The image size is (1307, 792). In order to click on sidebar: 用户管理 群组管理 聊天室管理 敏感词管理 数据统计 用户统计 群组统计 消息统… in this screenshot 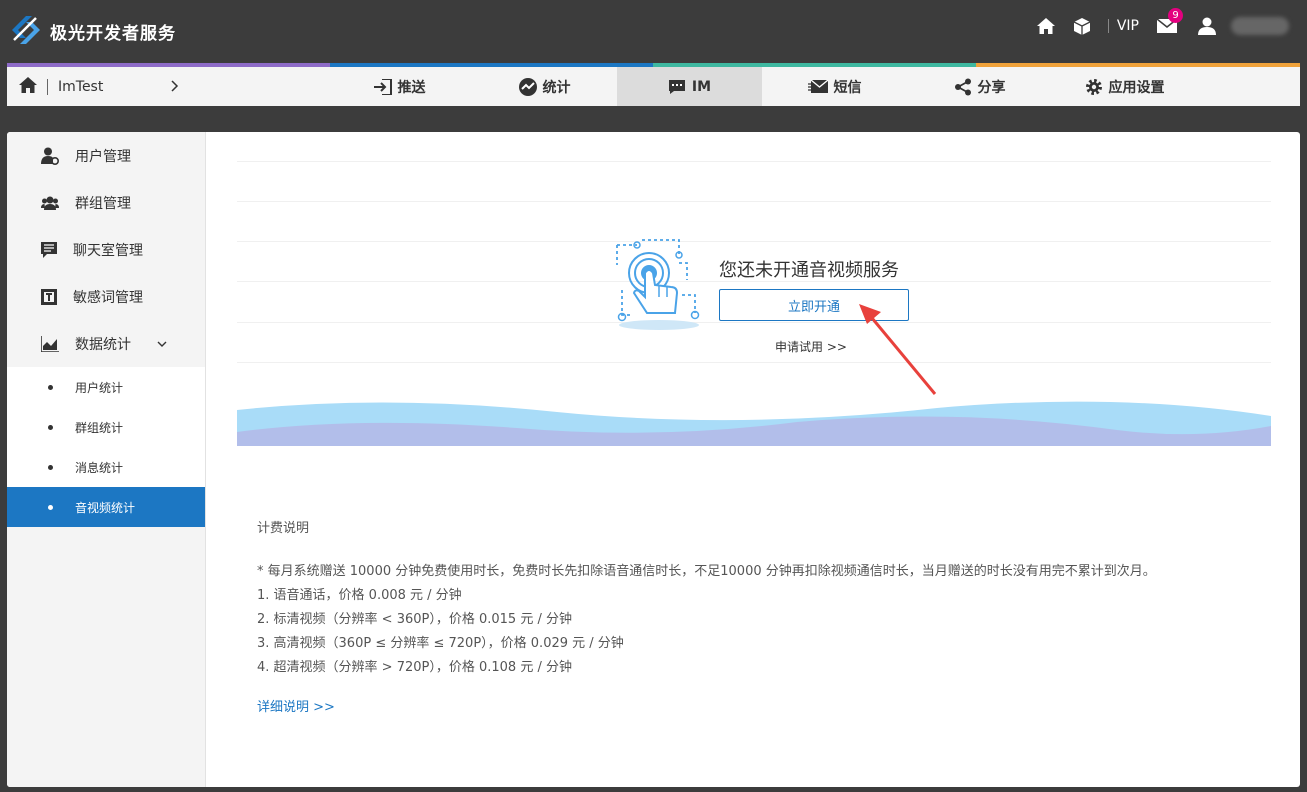, I will do `click(106, 459)`.